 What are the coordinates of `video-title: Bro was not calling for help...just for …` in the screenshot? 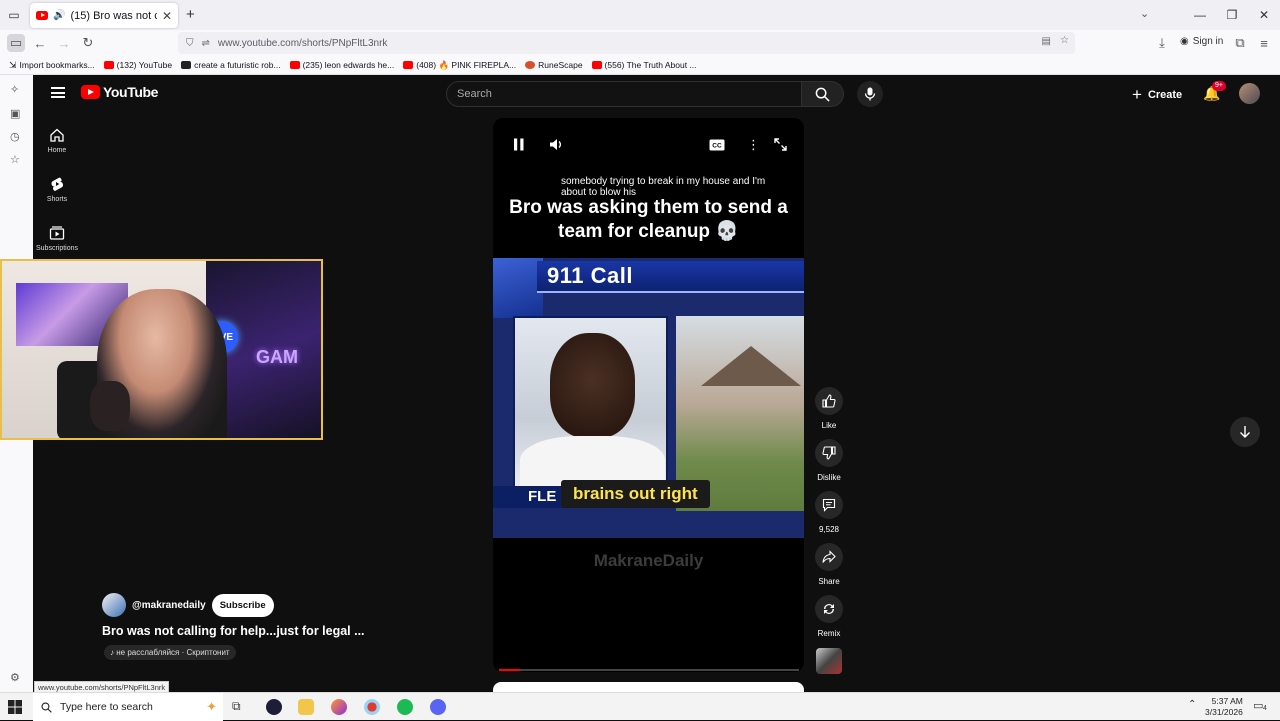 It's located at (233, 631).